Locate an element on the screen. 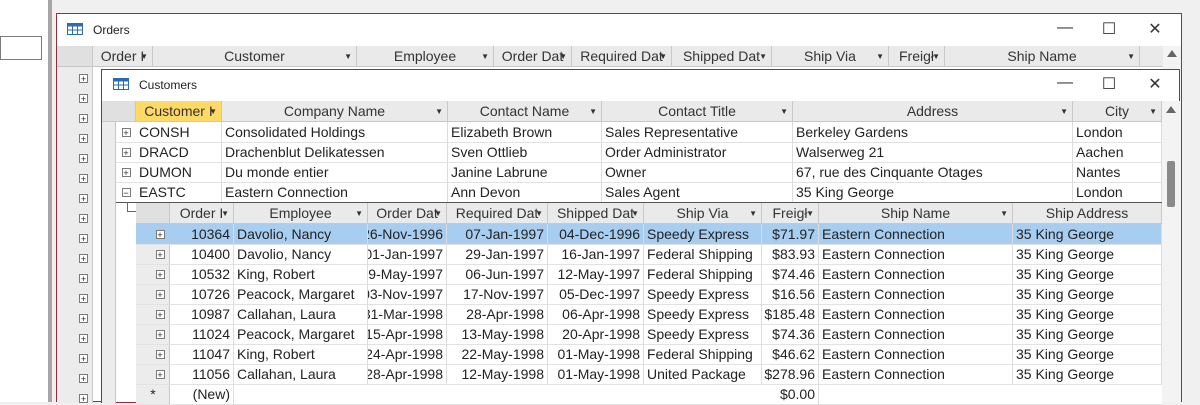 The width and height of the screenshot is (1200, 405). customers-col-address: Address ▼ is located at coordinates (933, 111).